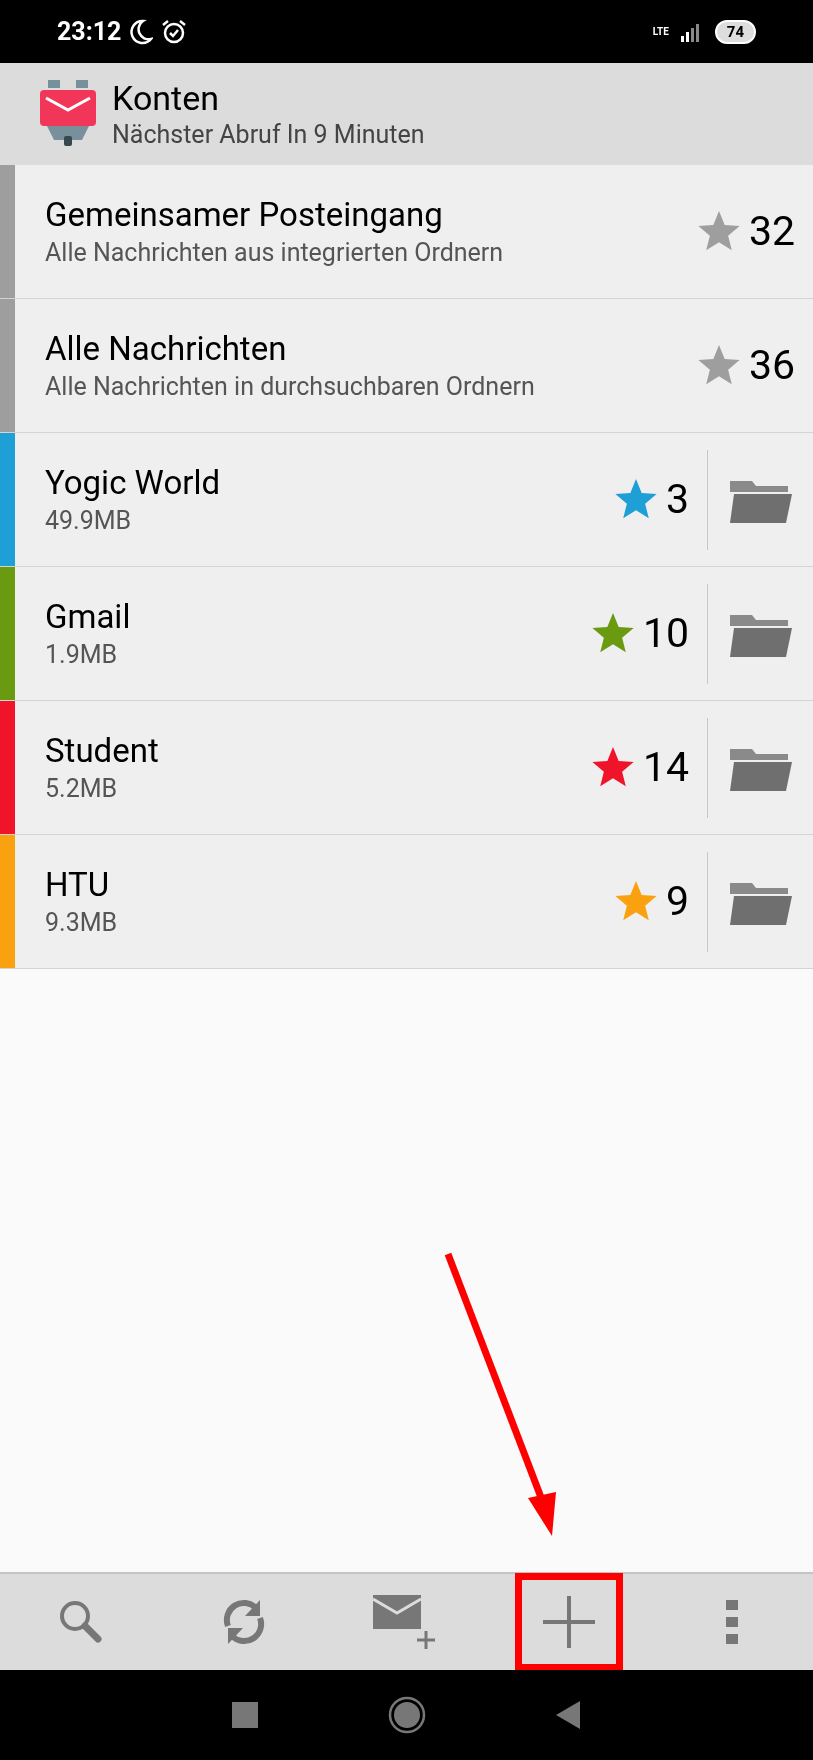  I want to click on battery-indicator: 74, so click(735, 31).